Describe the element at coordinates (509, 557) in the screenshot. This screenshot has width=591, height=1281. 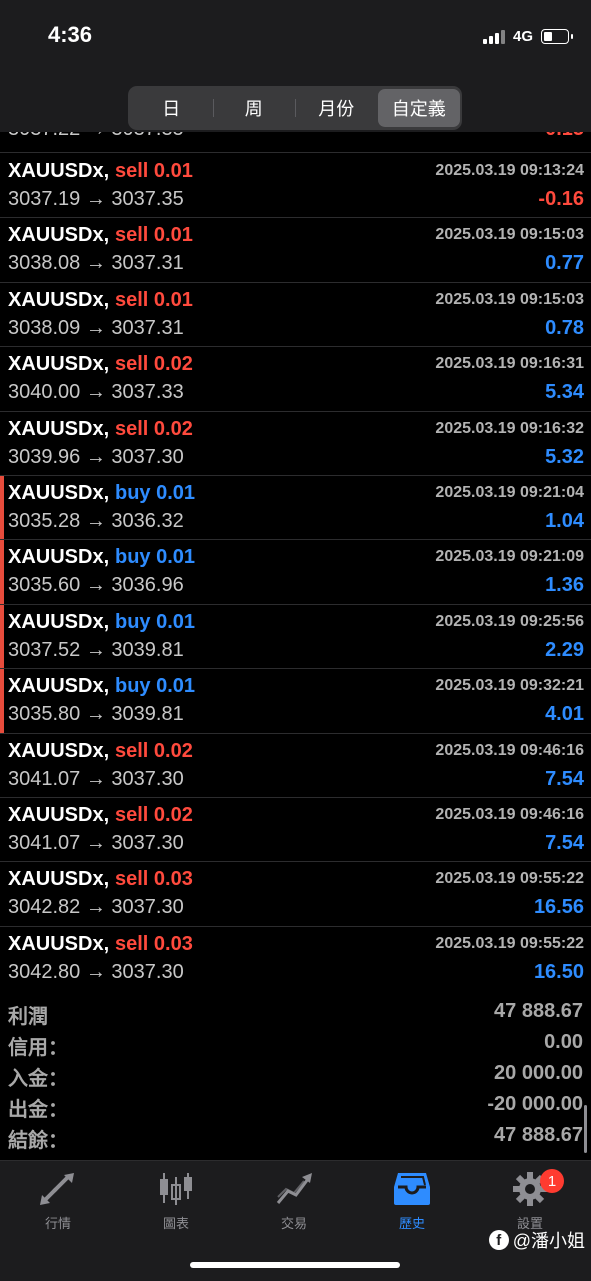
I see `trade-date: 2025.03.19 09:21:09` at that location.